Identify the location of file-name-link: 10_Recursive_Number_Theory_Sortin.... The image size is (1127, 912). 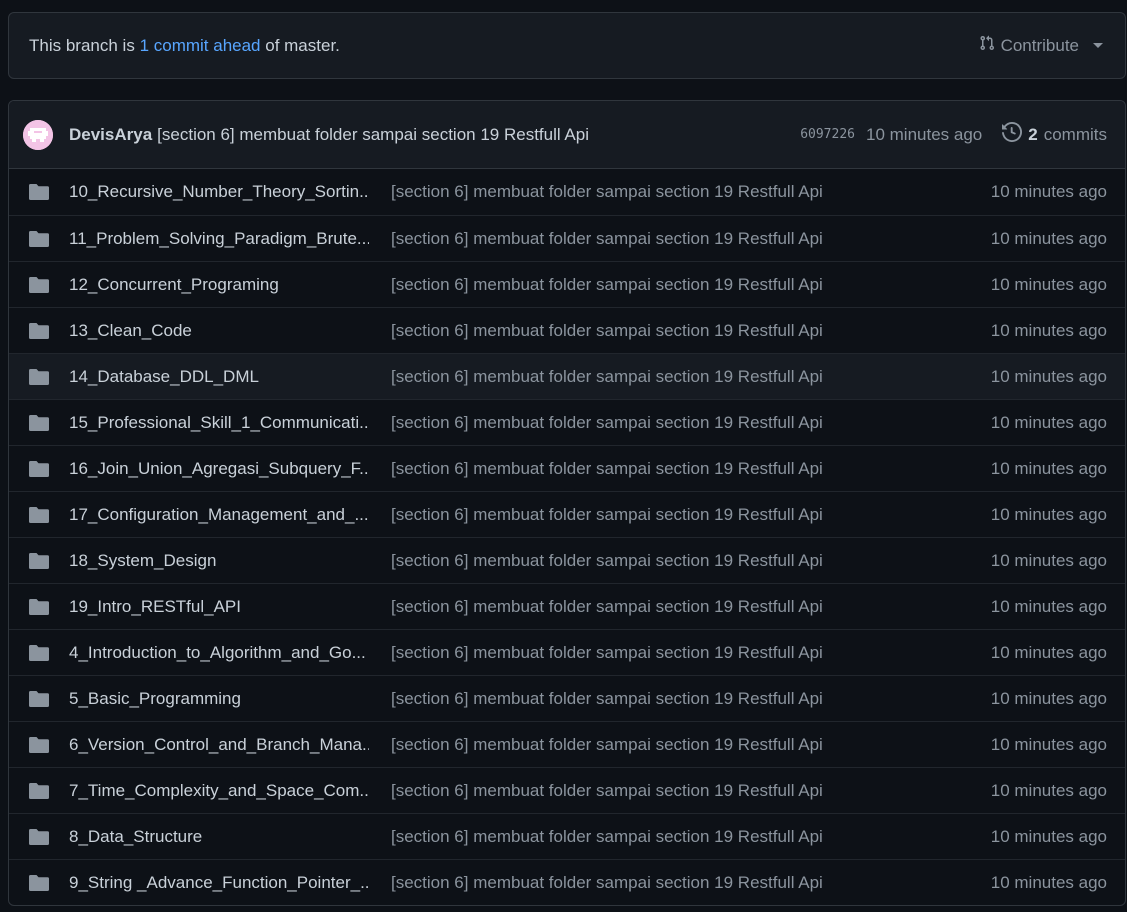
(219, 192).